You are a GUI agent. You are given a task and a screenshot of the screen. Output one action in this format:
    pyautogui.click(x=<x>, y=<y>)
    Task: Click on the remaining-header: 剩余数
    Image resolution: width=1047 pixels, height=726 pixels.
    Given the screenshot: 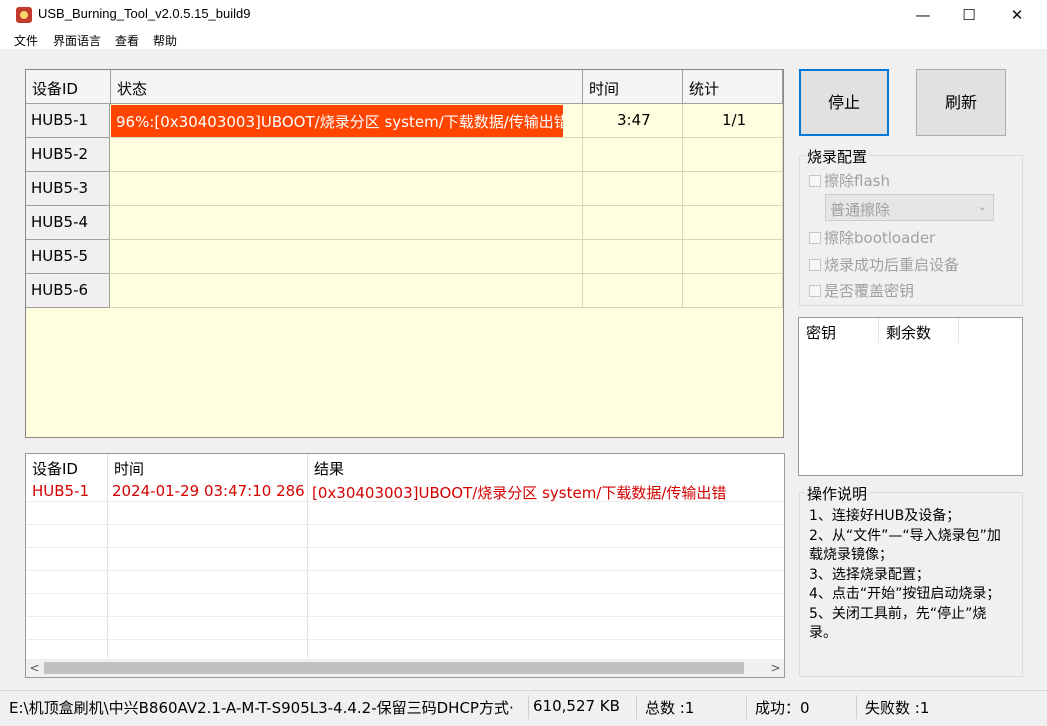 What is the action you would take?
    pyautogui.click(x=919, y=330)
    